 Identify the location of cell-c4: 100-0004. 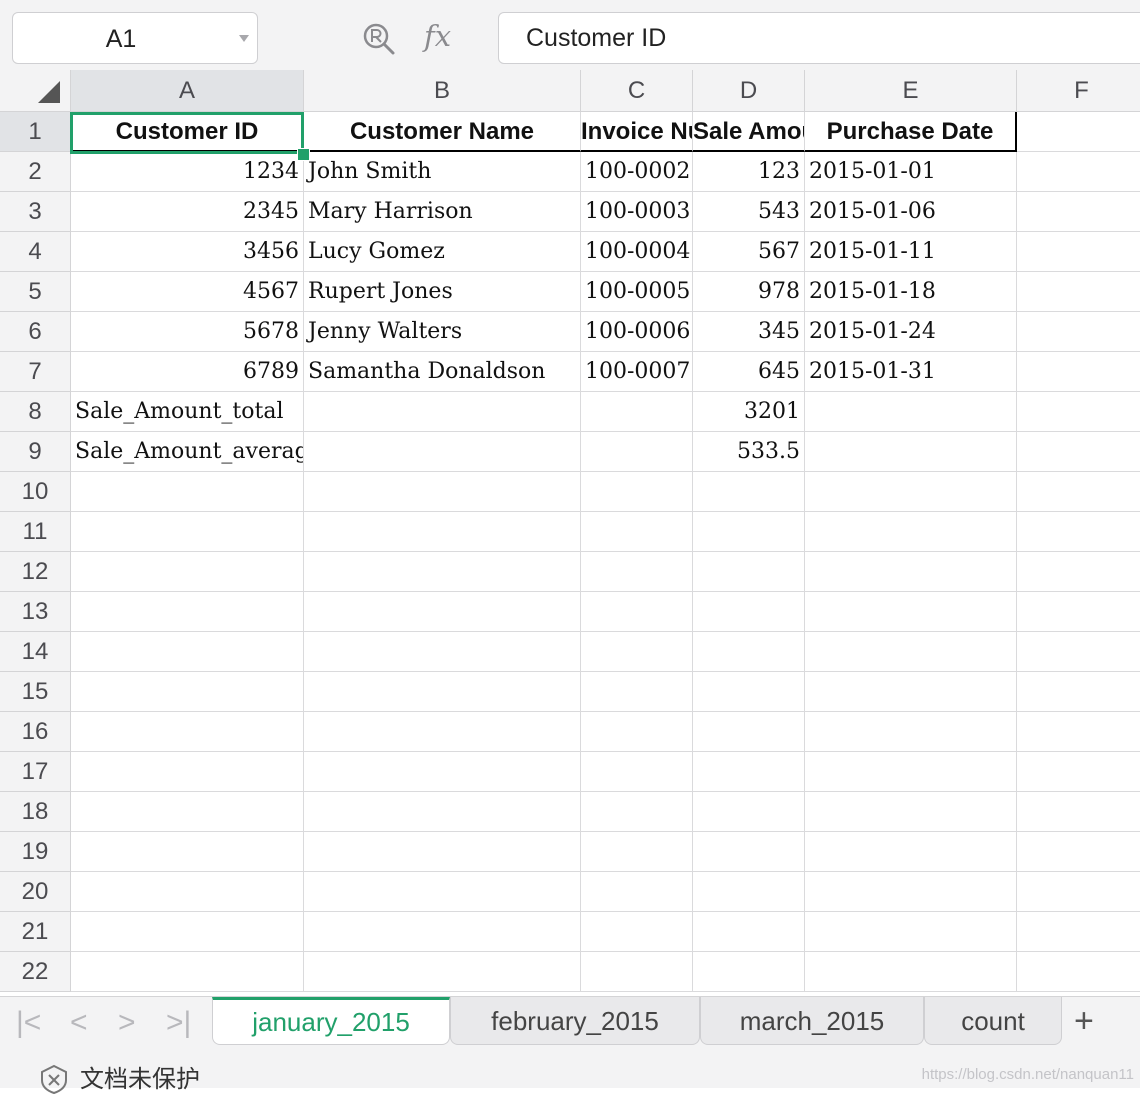
(637, 252).